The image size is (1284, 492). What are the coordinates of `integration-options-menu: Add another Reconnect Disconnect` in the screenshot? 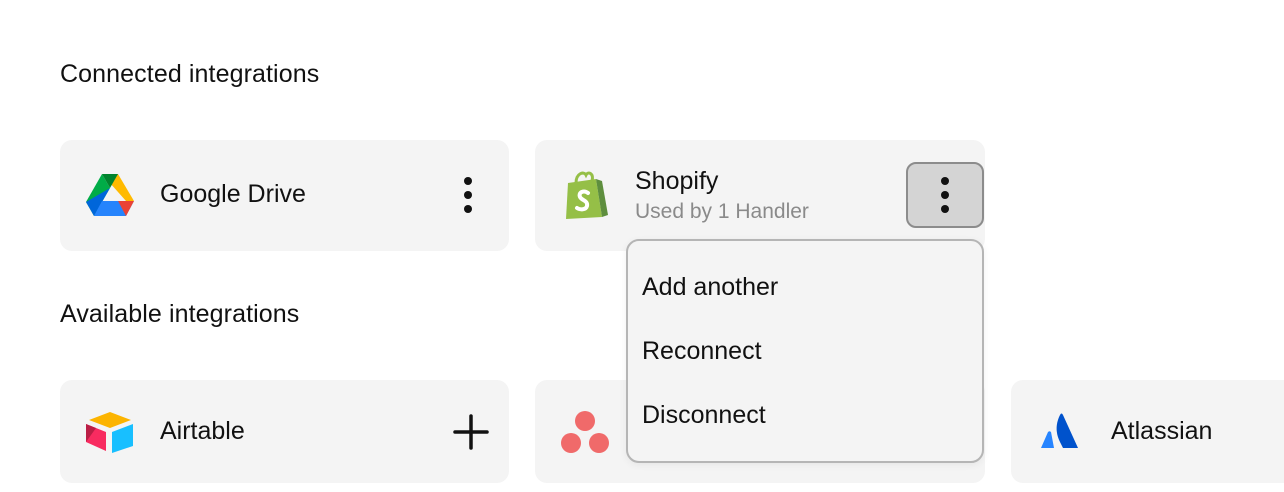 It's located at (805, 351).